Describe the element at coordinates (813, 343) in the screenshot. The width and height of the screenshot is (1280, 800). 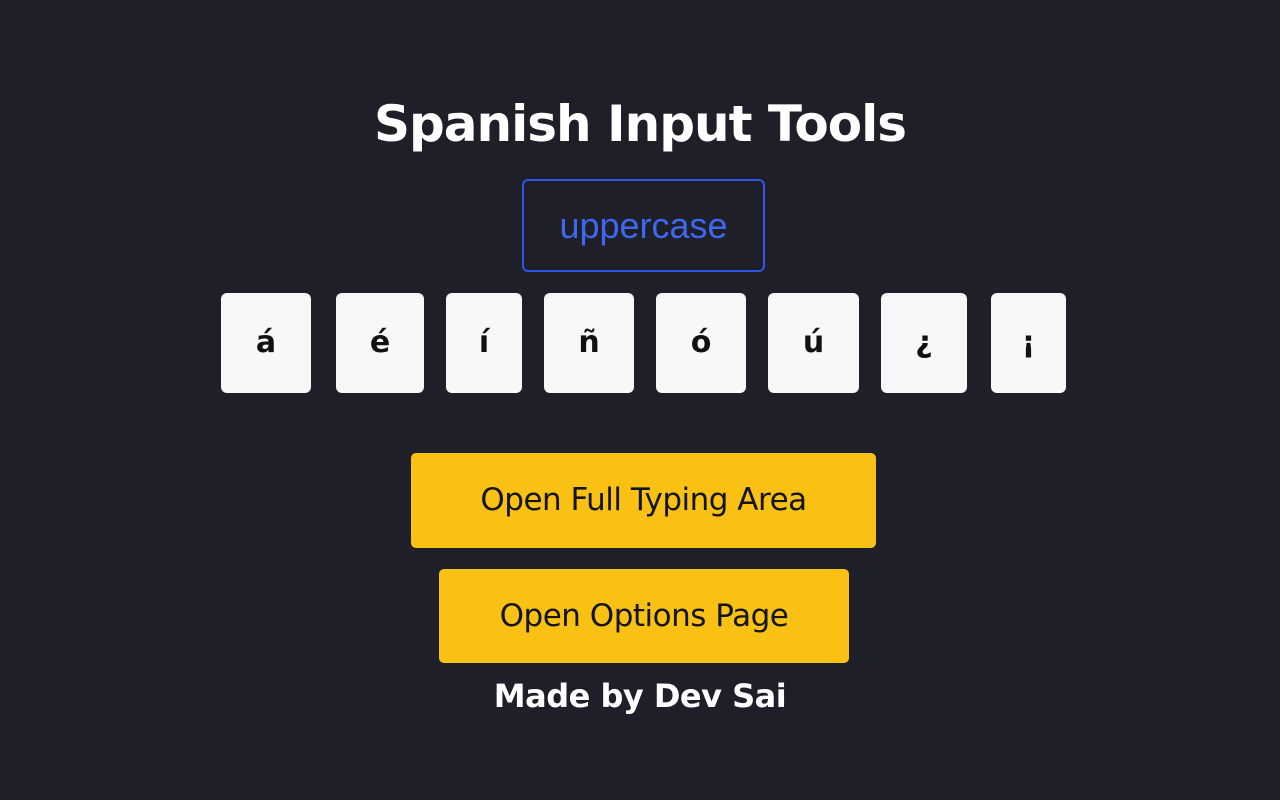
I see `key-u-acute: ú` at that location.